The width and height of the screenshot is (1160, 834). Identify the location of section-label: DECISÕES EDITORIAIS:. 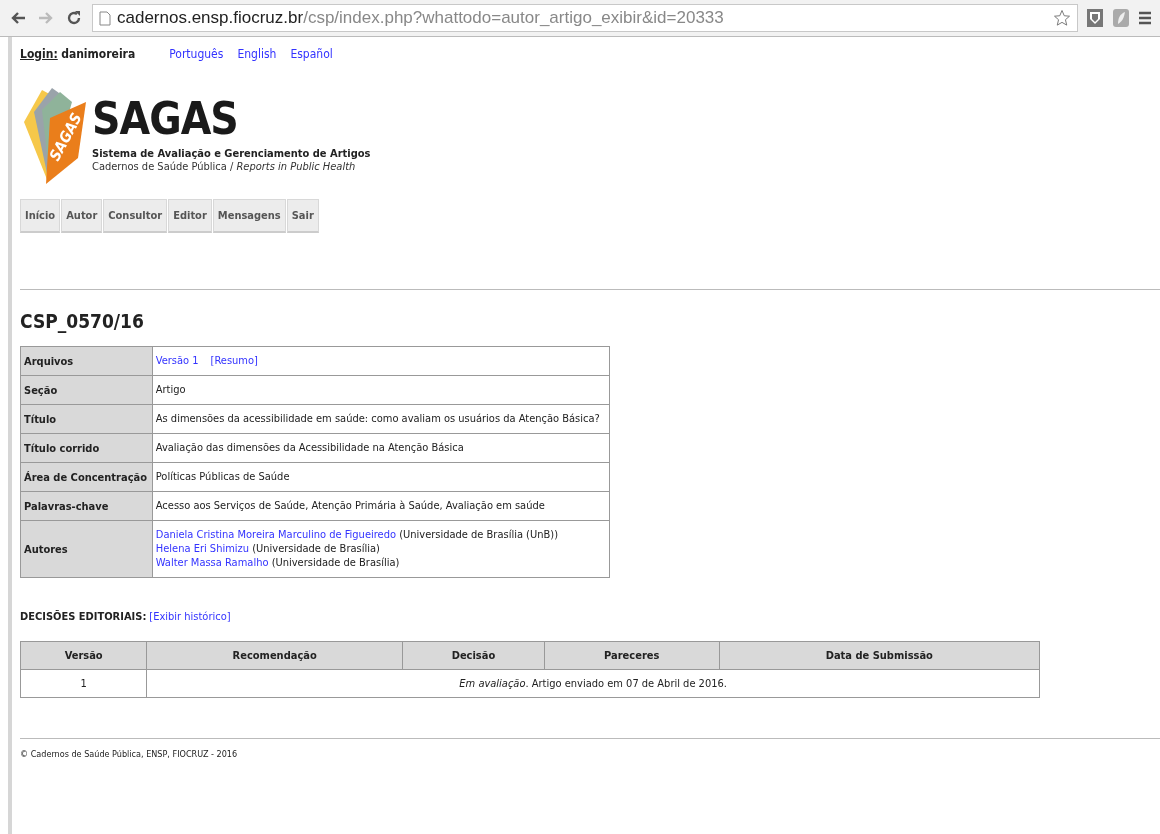
(83, 616).